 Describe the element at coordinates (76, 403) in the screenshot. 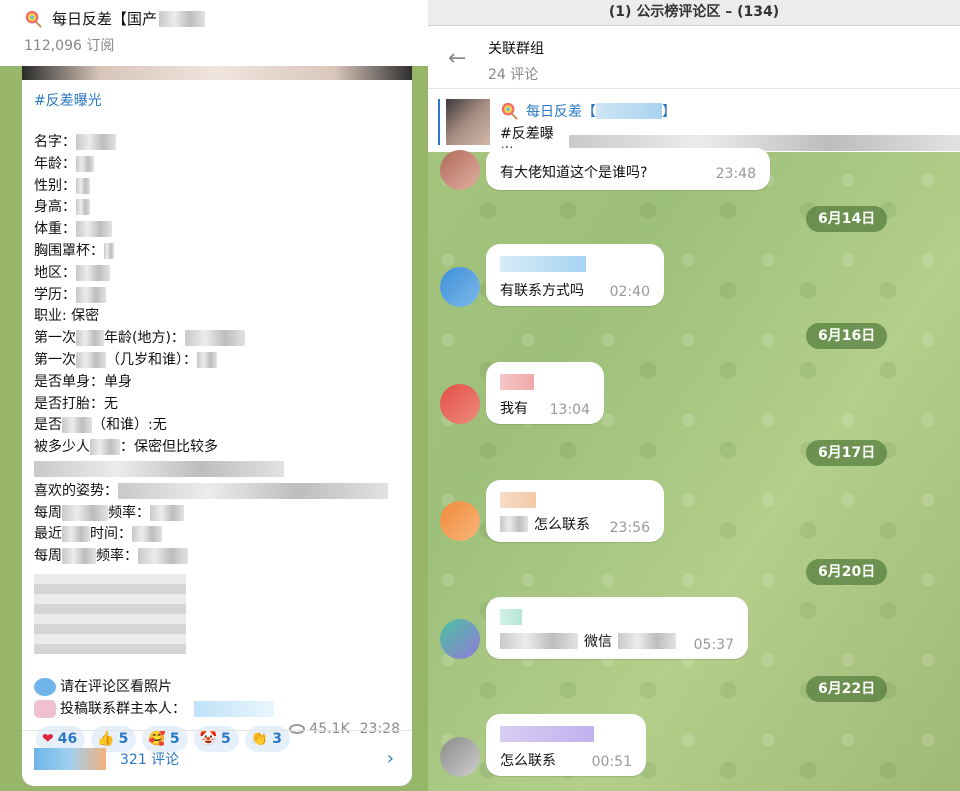

I see `post-field: 是否打胎：无` at that location.